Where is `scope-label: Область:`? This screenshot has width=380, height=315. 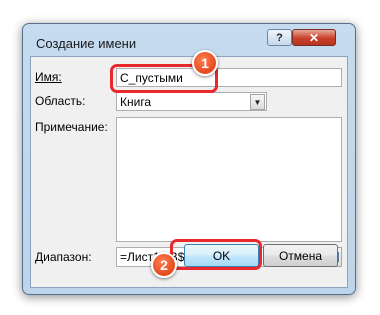
scope-label: Область: is located at coordinates (60, 101).